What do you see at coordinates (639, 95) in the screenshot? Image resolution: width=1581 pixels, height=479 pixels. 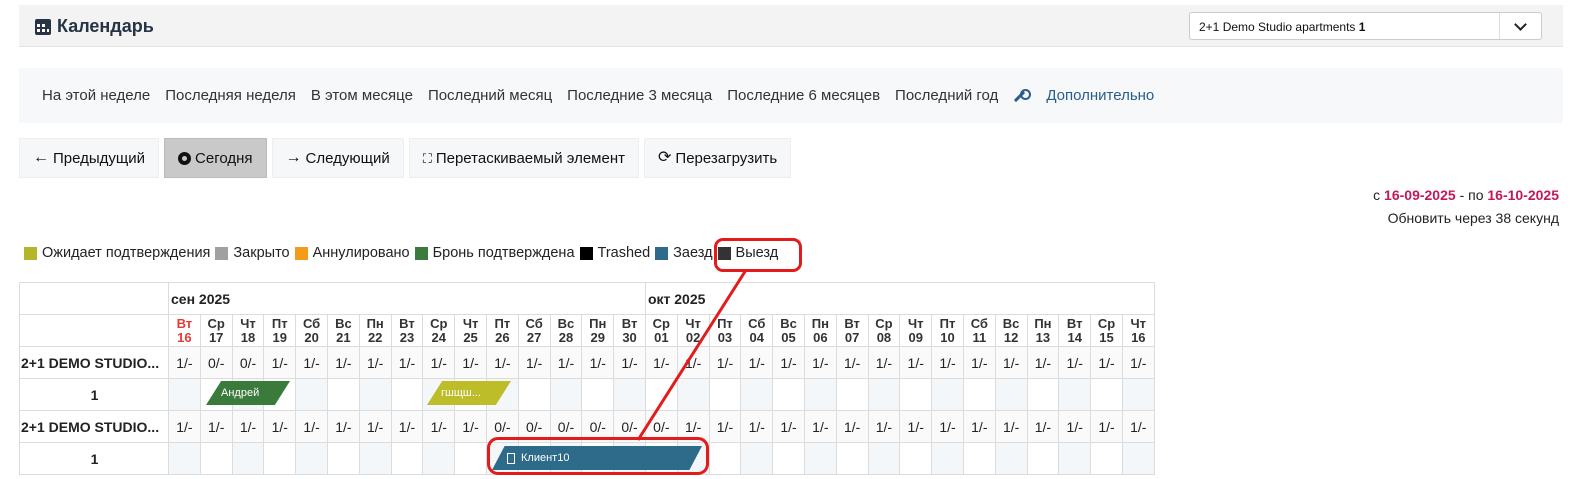 I see `range-last-3-months: Последние 3 месяца` at bounding box center [639, 95].